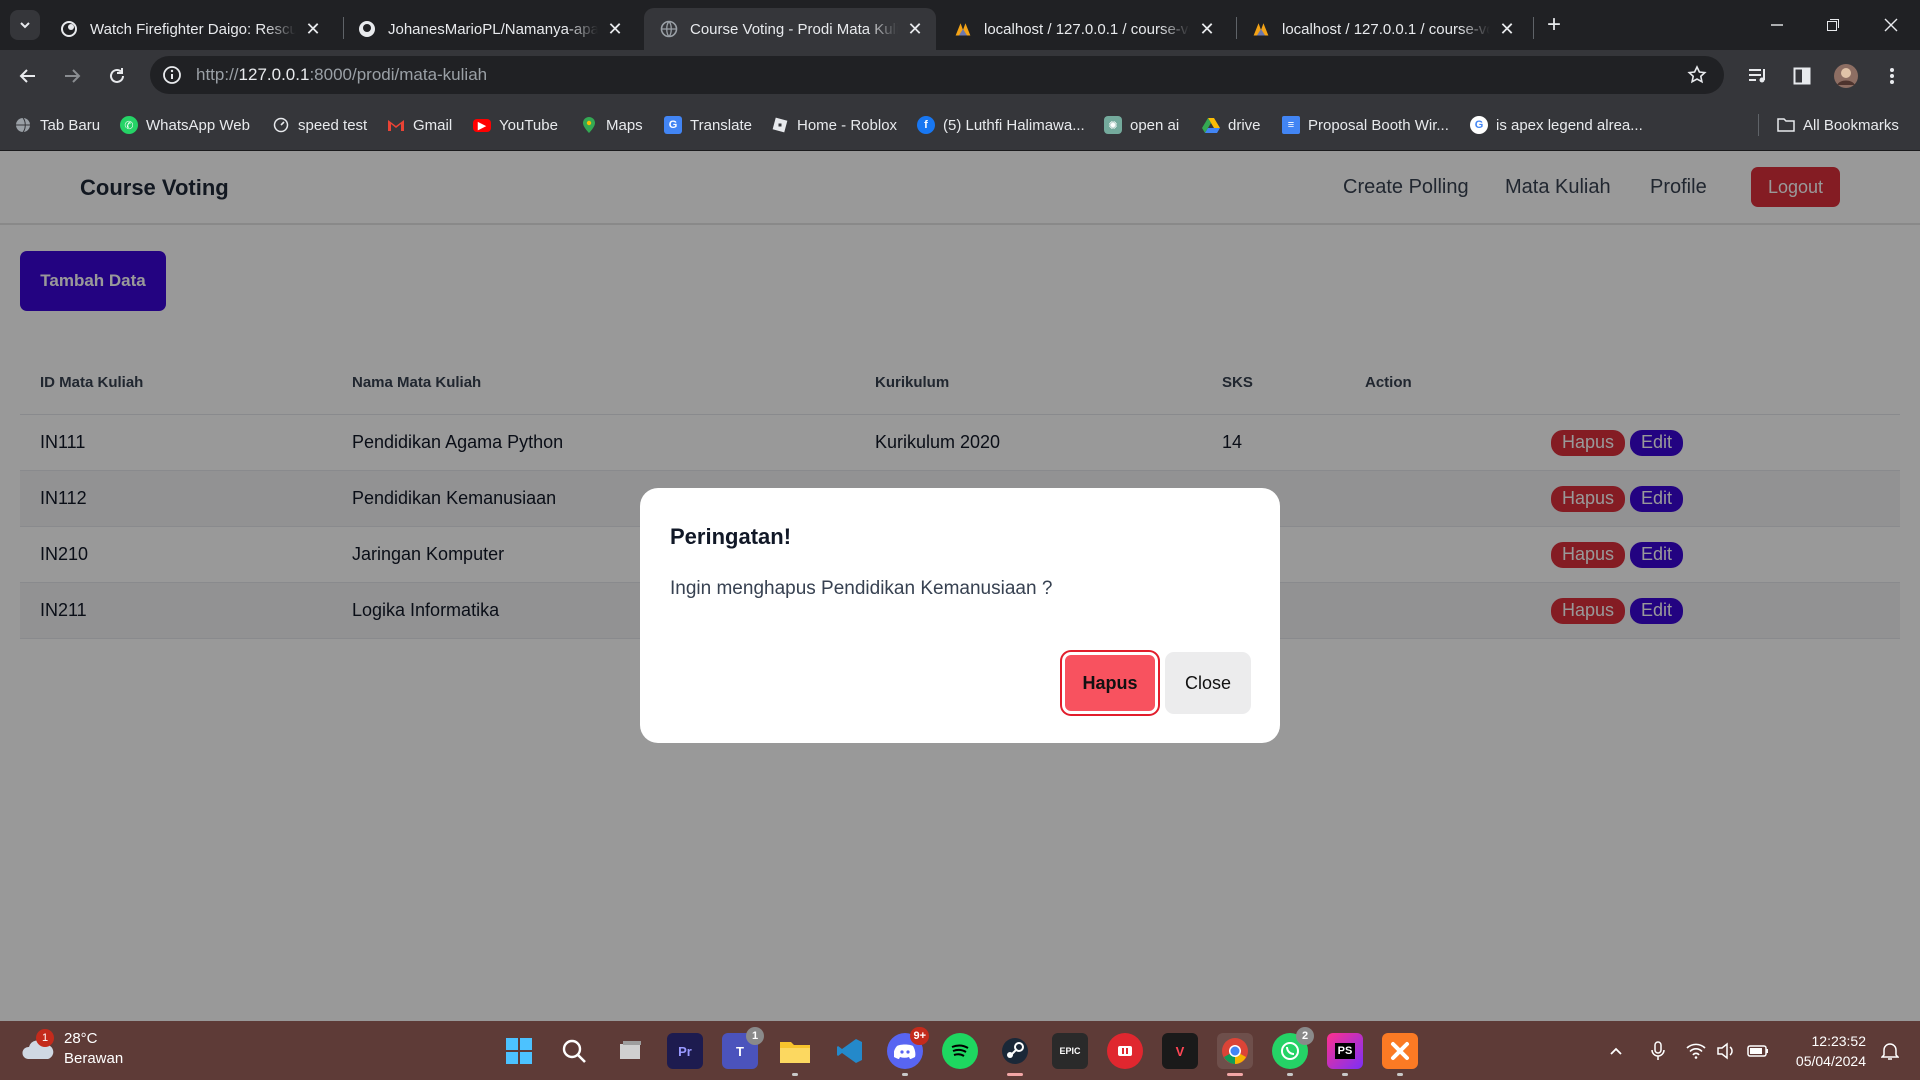 Image resolution: width=1920 pixels, height=1080 pixels. Describe the element at coordinates (71, 1049) in the screenshot. I see `weather-widget: 1 28°C Berawan` at that location.